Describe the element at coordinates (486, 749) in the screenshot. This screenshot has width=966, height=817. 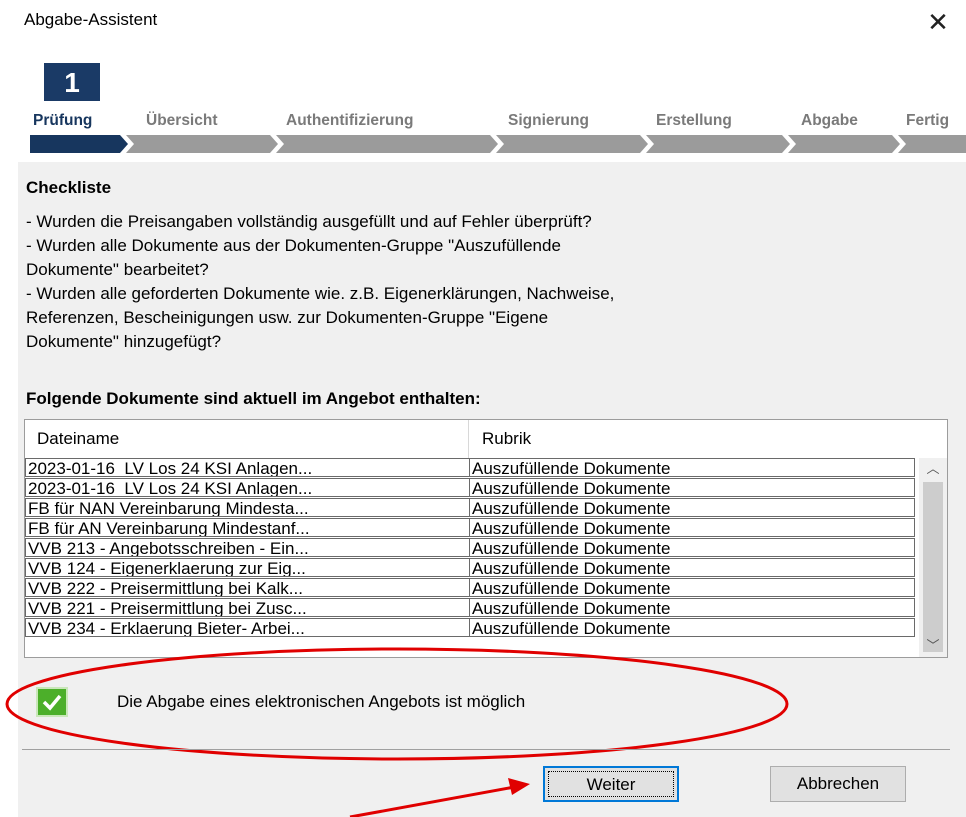
I see `divider` at that location.